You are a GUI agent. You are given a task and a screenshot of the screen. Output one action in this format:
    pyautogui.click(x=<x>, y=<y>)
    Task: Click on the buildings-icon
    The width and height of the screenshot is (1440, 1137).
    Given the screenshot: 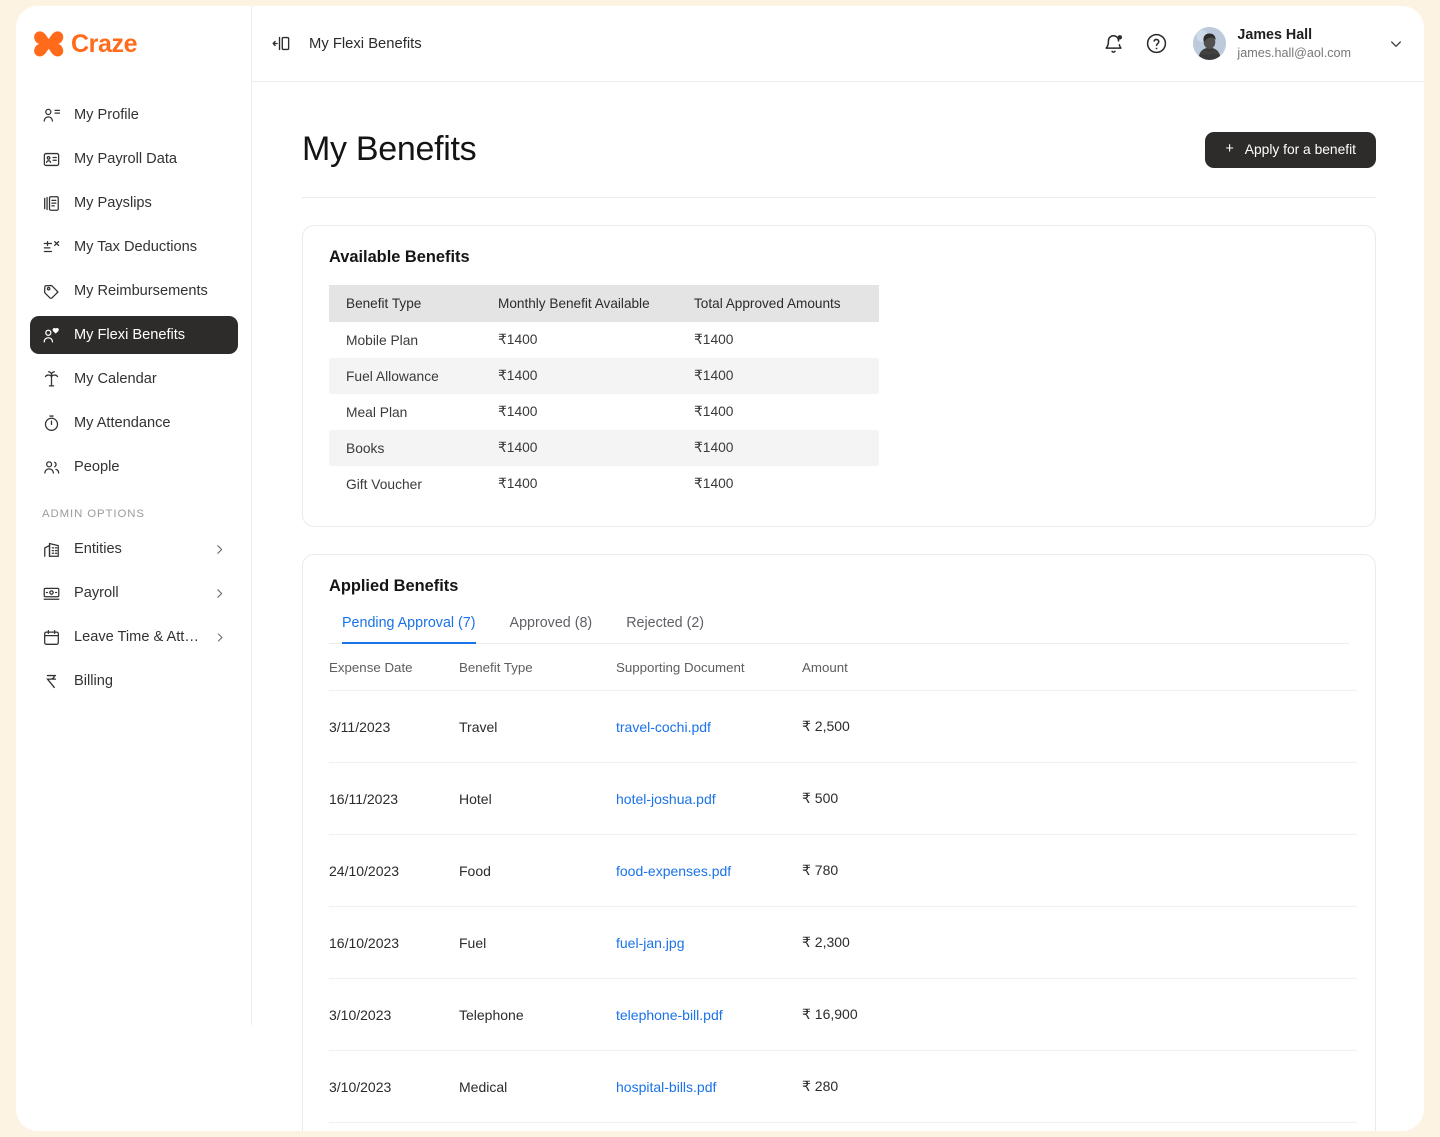 What is the action you would take?
    pyautogui.click(x=51, y=549)
    